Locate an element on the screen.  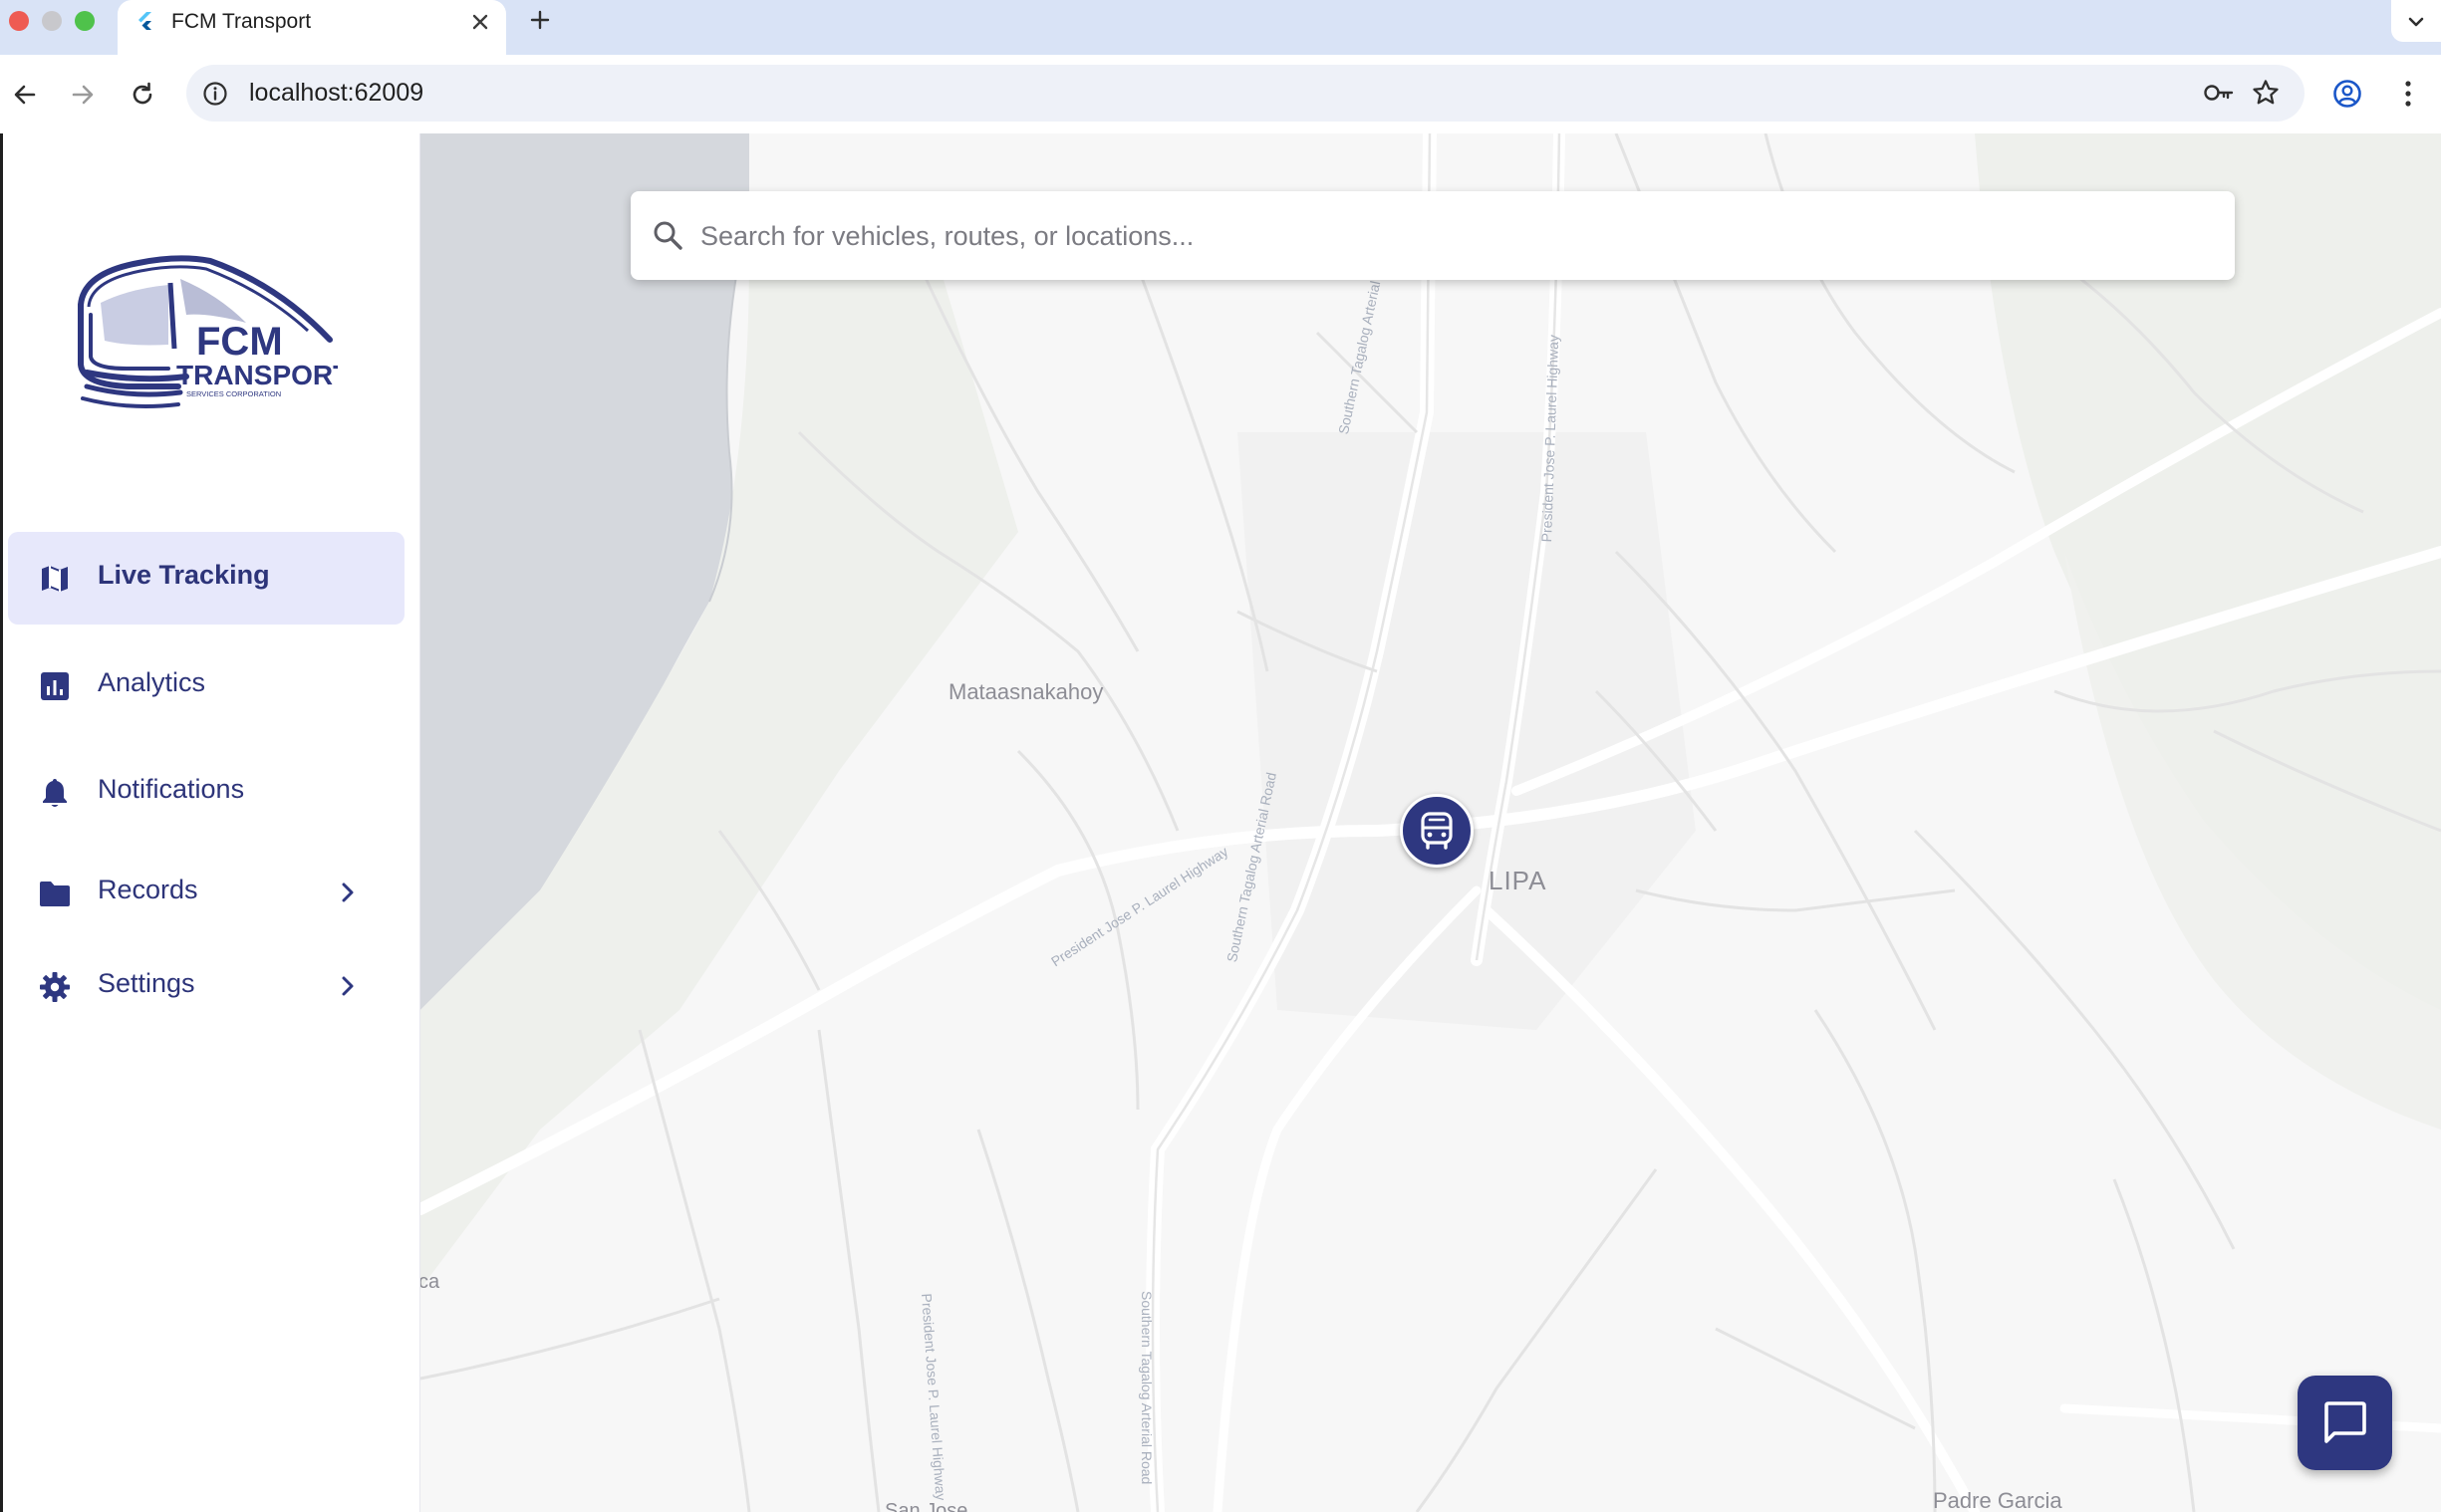
map-place-label: San Jose is located at coordinates (926, 1506).